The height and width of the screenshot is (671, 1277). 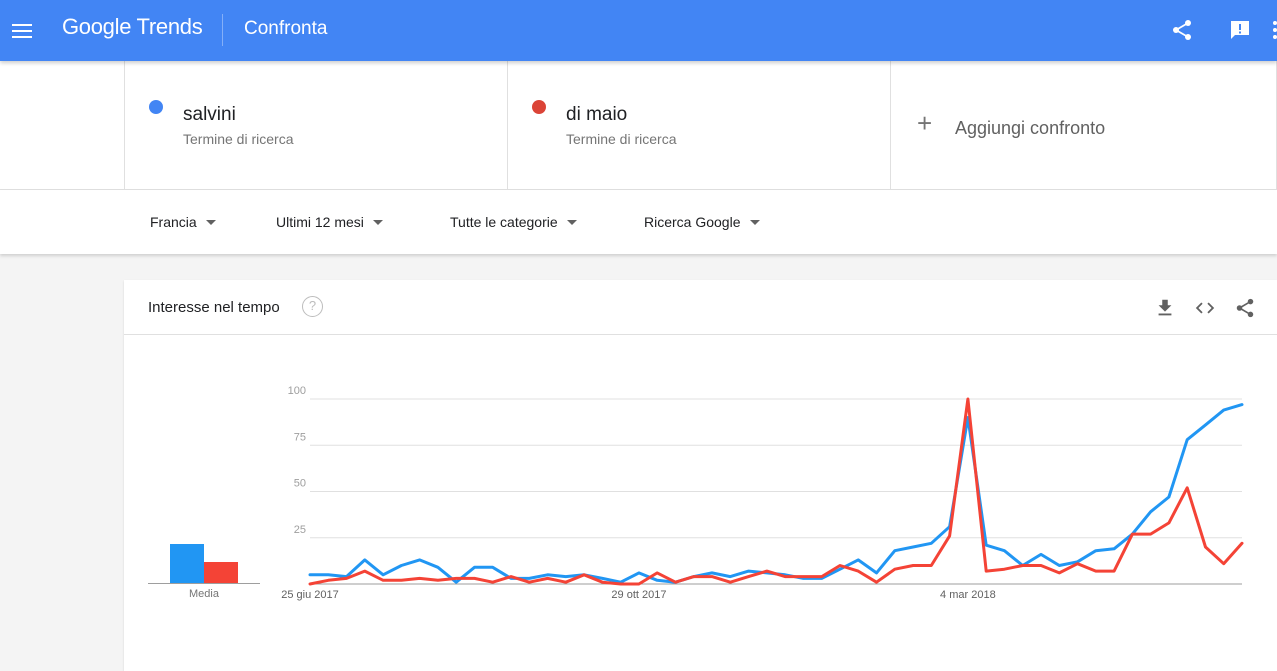 I want to click on time-filter-label: Ultimi 12 mesi, so click(x=320, y=222).